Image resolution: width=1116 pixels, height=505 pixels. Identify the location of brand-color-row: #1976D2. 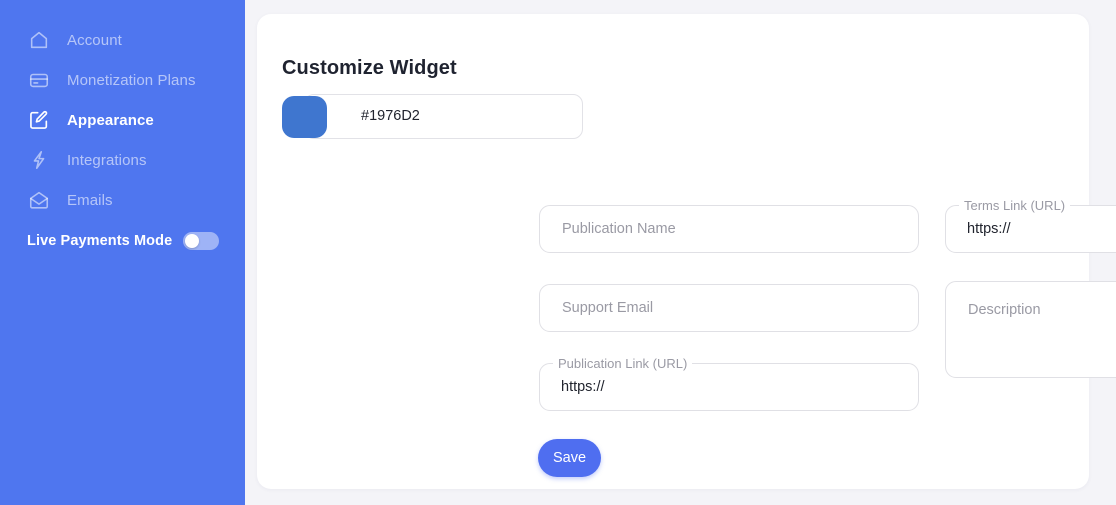
(432, 116).